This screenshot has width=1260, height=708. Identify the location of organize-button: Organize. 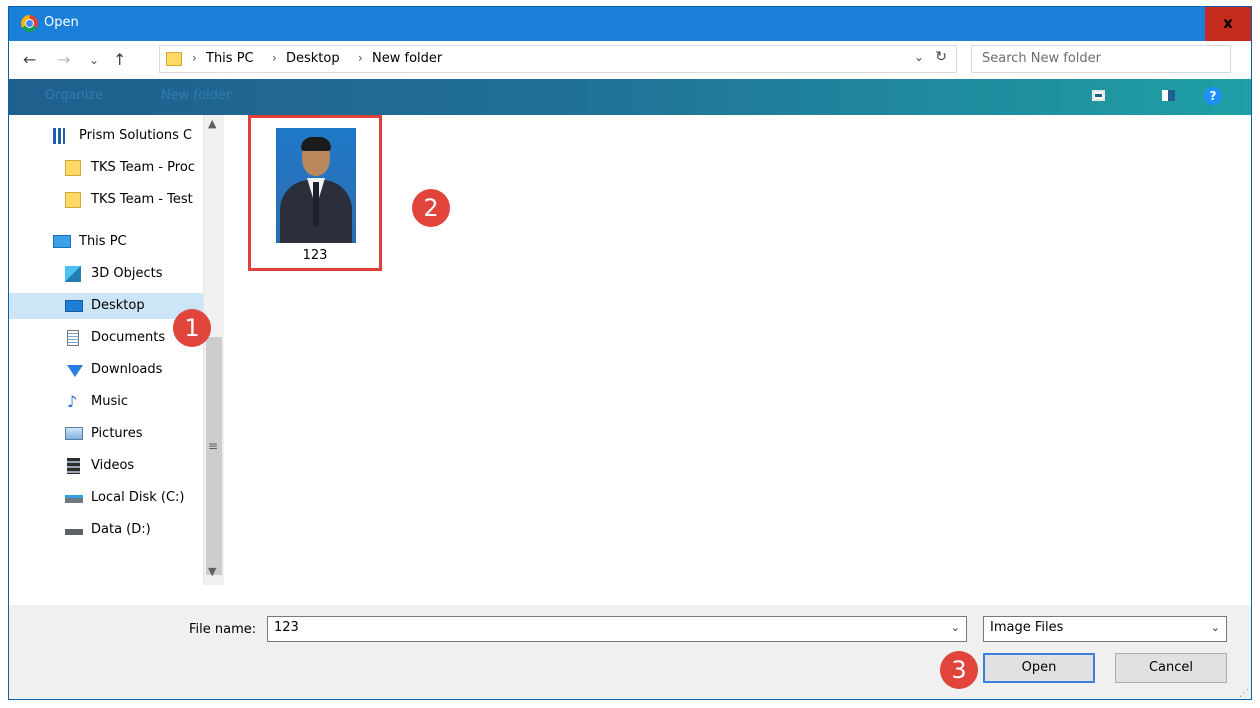
(74, 95).